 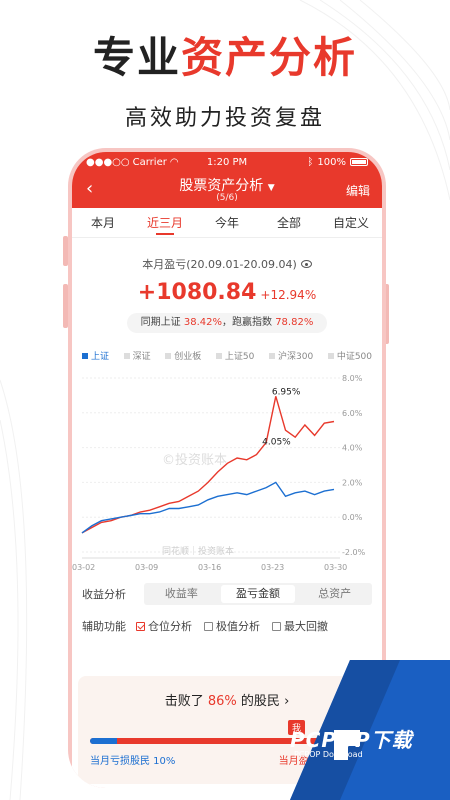 I want to click on watermark-brand: PCPOP下载, so click(x=351, y=740).